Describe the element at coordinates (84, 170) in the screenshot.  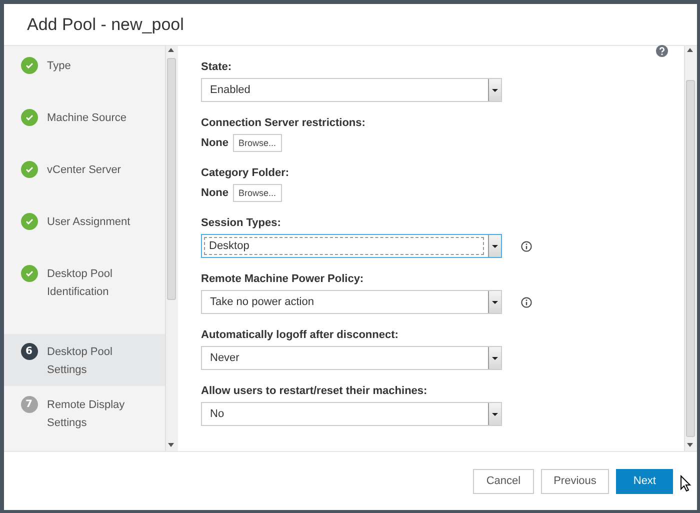
I see `step-label: vCenter Server` at that location.